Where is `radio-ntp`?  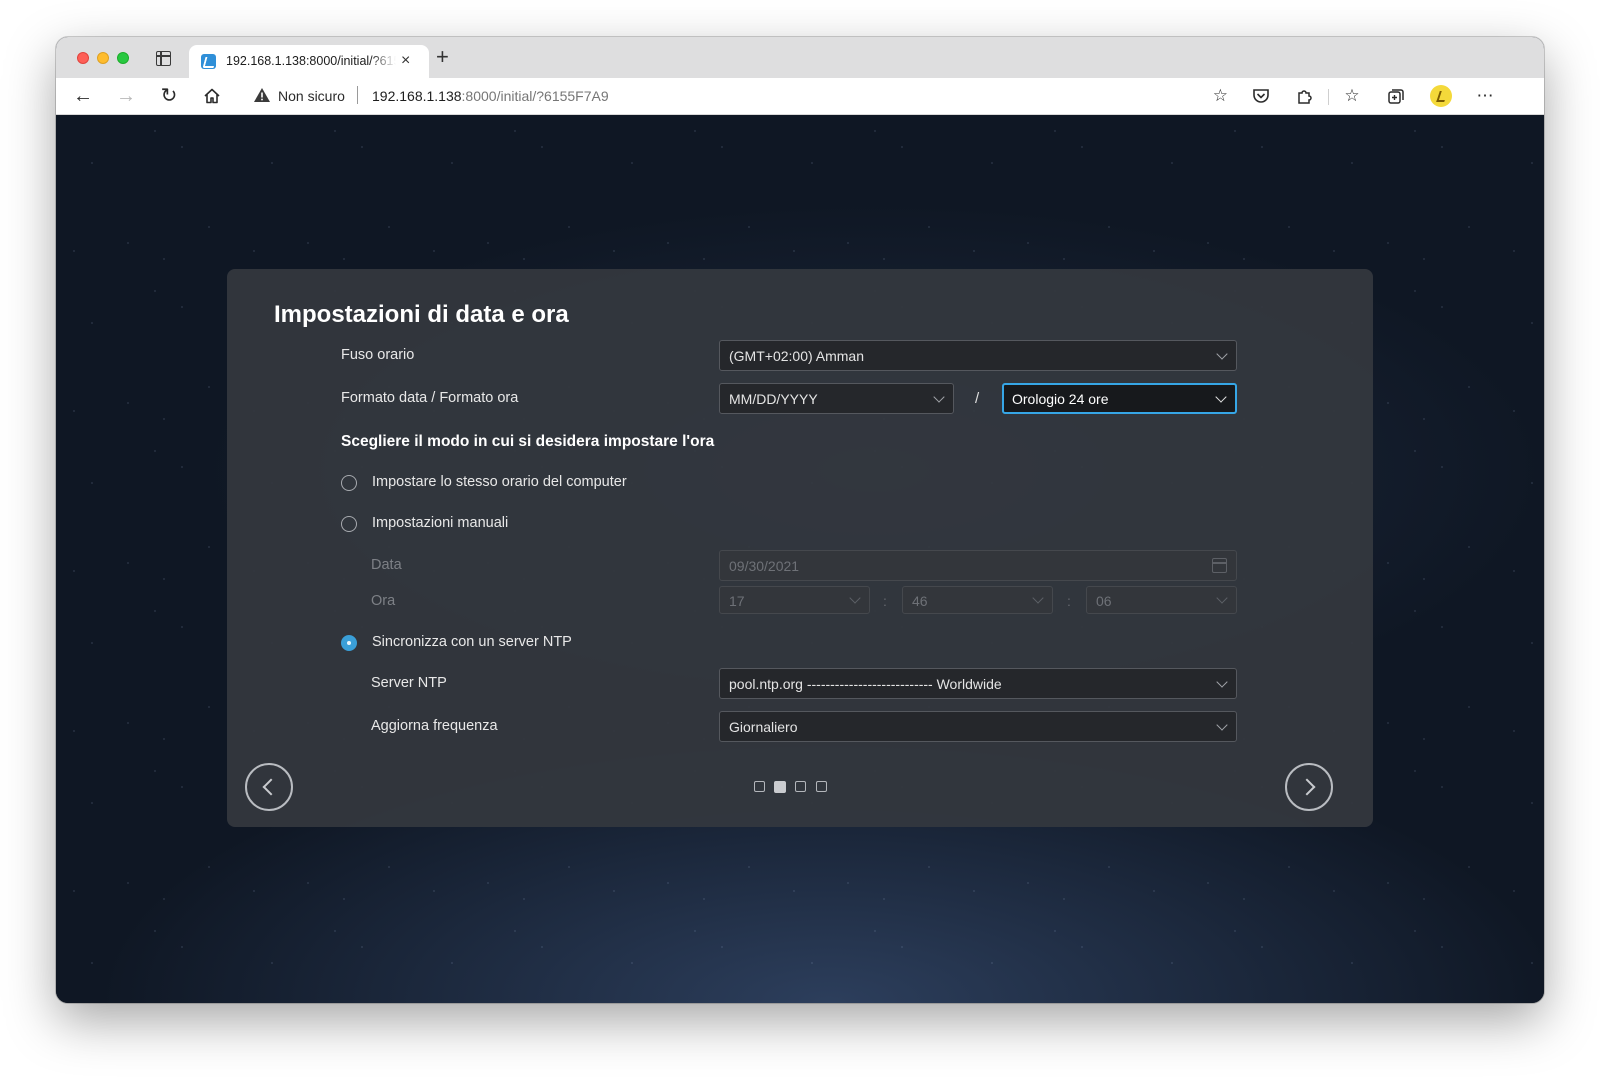
radio-ntp is located at coordinates (349, 643).